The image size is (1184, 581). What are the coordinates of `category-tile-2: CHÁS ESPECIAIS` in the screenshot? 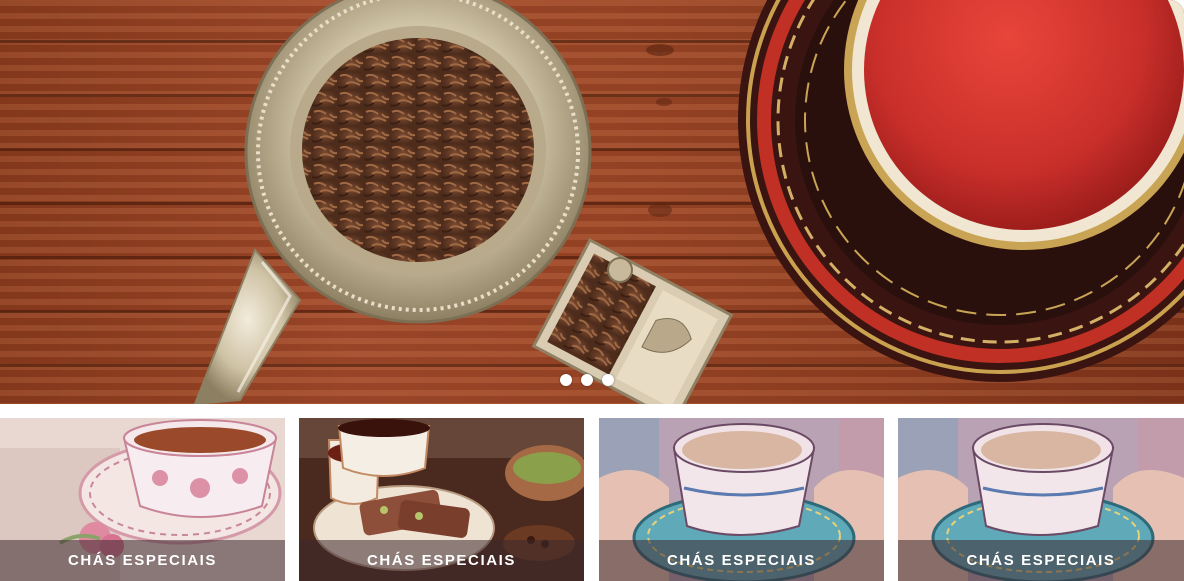 It's located at (441, 499).